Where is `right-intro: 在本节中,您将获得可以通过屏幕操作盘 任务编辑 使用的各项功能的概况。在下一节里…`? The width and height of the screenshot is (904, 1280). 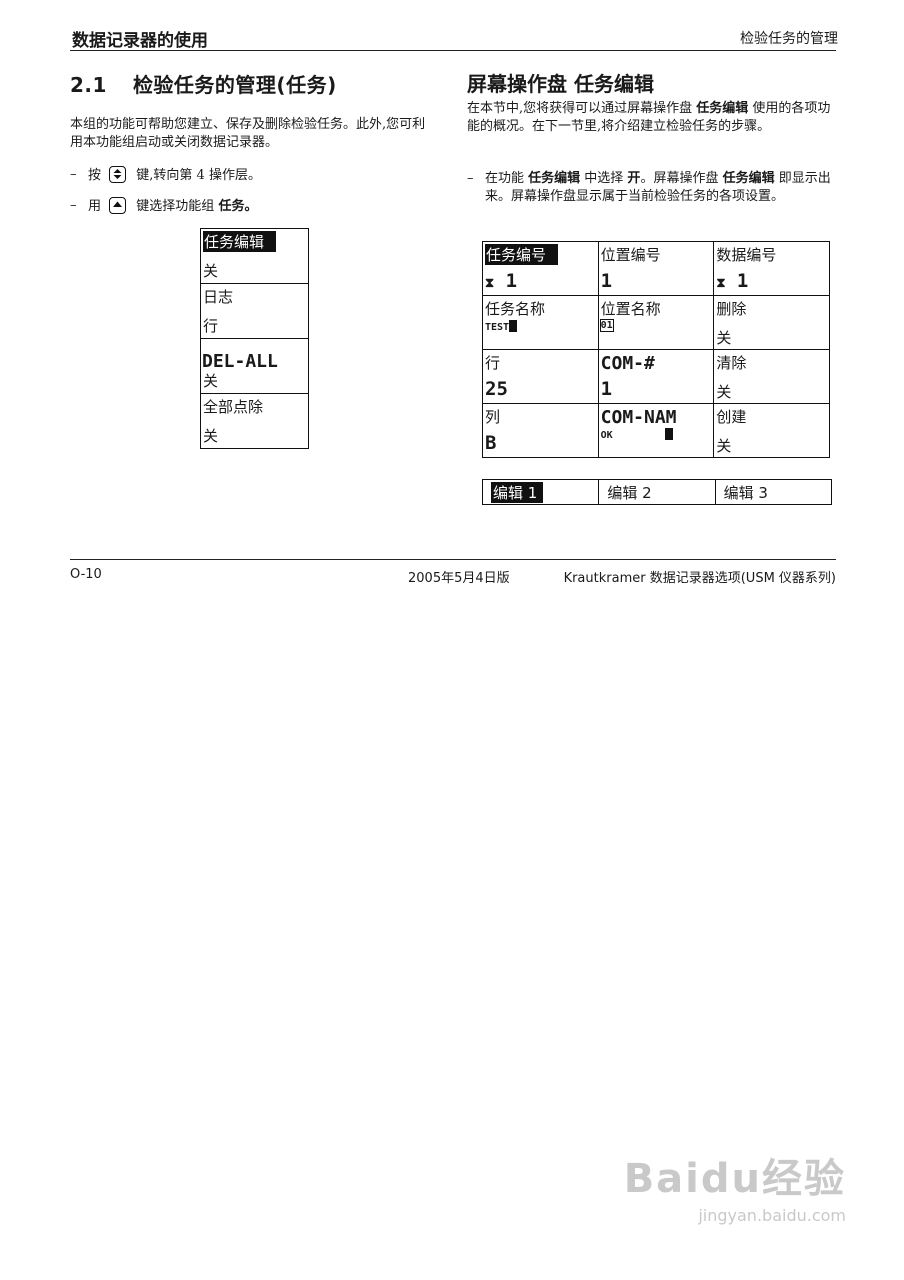 right-intro: 在本节中,您将获得可以通过屏幕操作盘 任务编辑 使用的各项功能的概况。在下一节里… is located at coordinates (650, 118).